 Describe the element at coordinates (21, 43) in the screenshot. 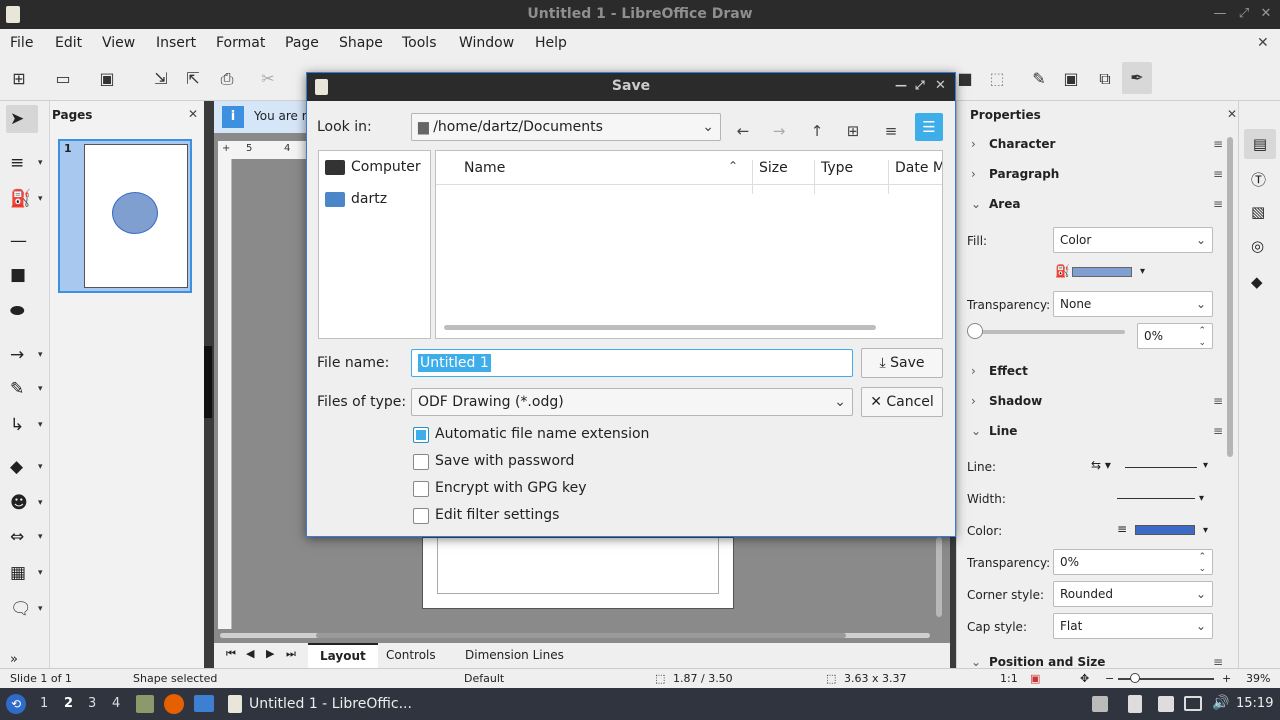

I see `menu-file: File` at that location.